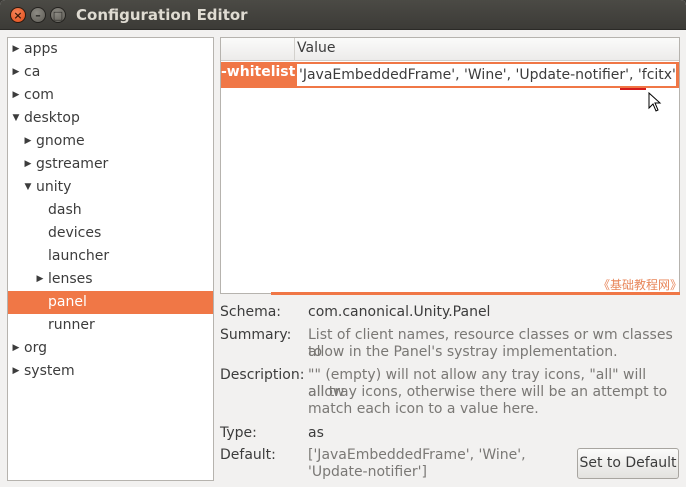 This screenshot has width=686, height=487. I want to click on set-to-default-button: Set to Default, so click(628, 463).